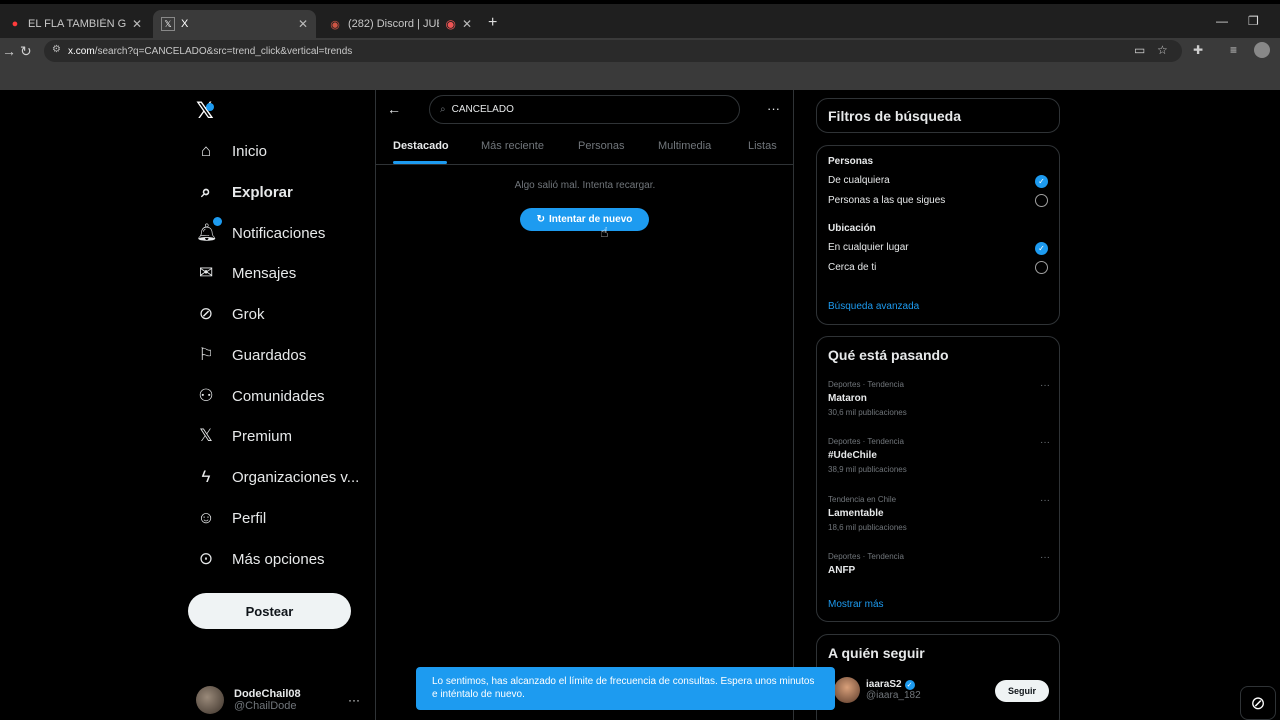 The image size is (1280, 720). I want to click on discord-icon: ◉, so click(335, 24).